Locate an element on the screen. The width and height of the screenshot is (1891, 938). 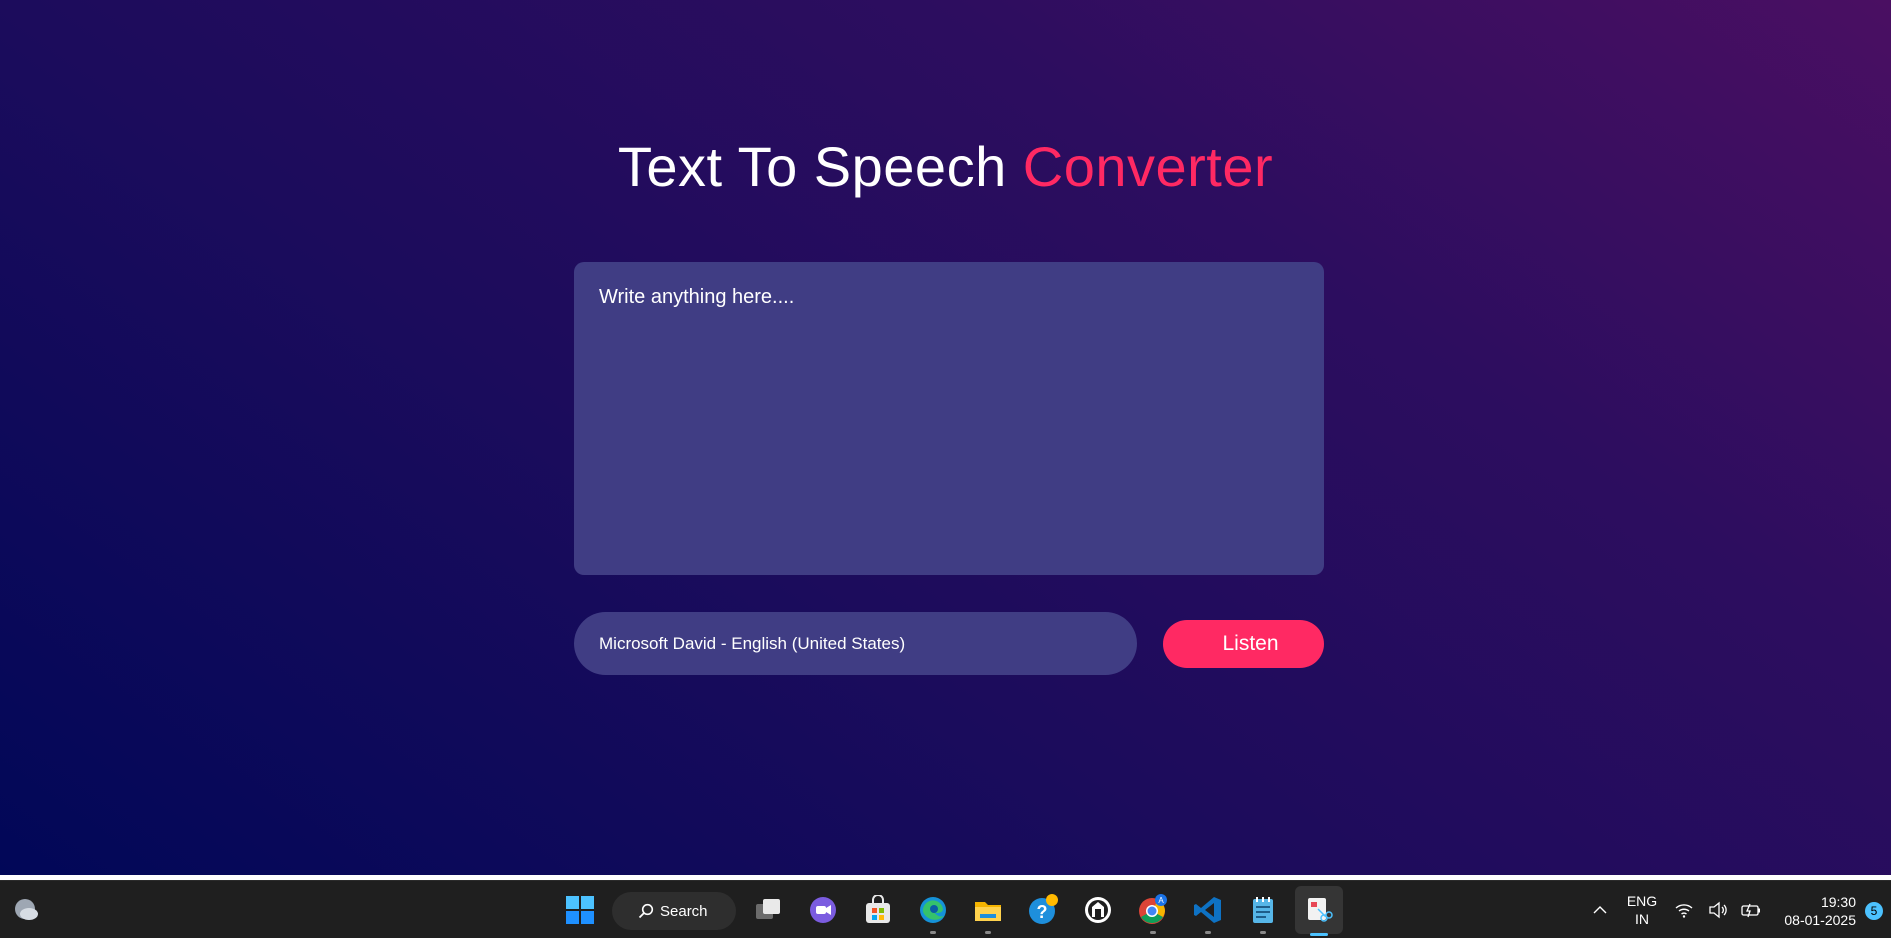
notepad-icon is located at coordinates (1263, 913).